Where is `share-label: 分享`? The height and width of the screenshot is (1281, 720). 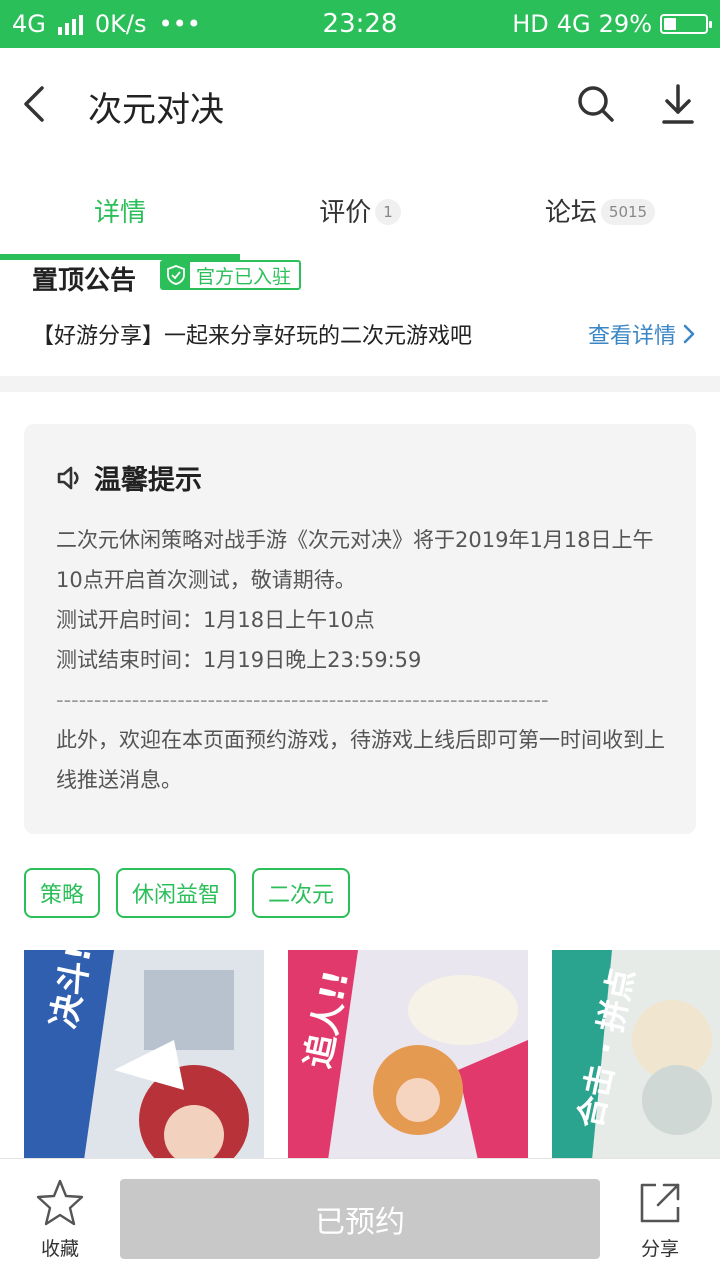
share-label: 分享 is located at coordinates (659, 1249).